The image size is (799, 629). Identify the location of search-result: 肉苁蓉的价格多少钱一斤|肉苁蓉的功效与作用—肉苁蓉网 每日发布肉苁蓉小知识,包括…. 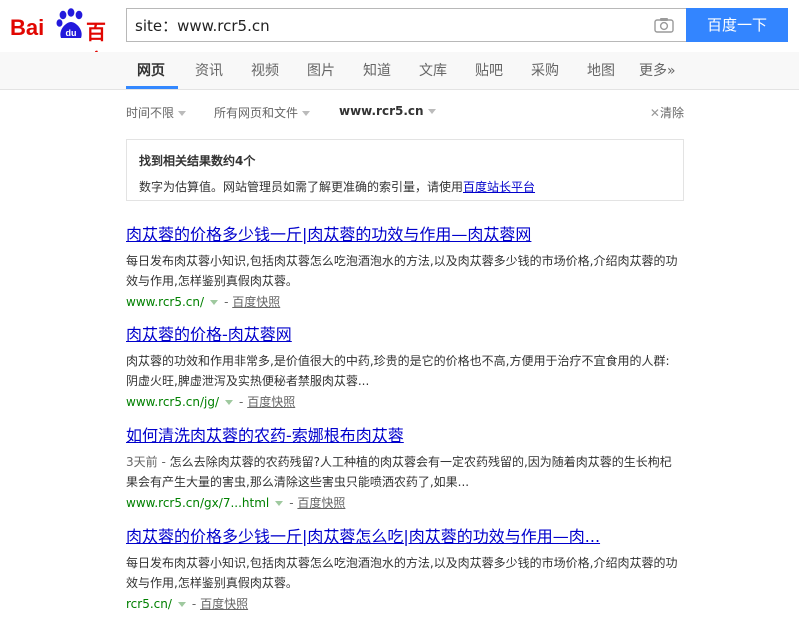
(406, 268).